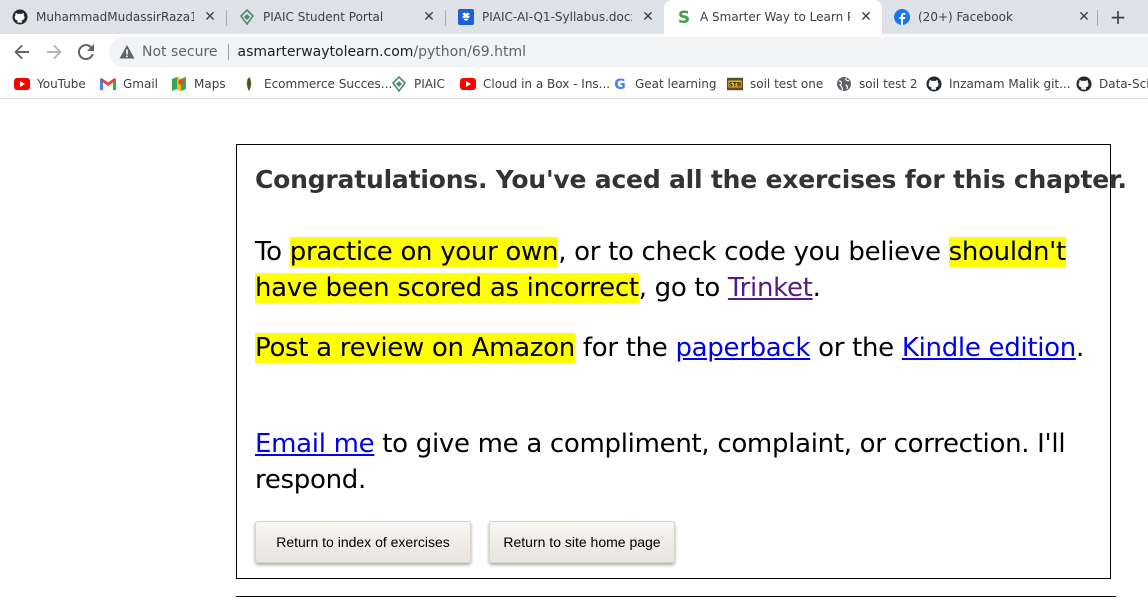  I want to click on text: , go to, so click(683, 288).